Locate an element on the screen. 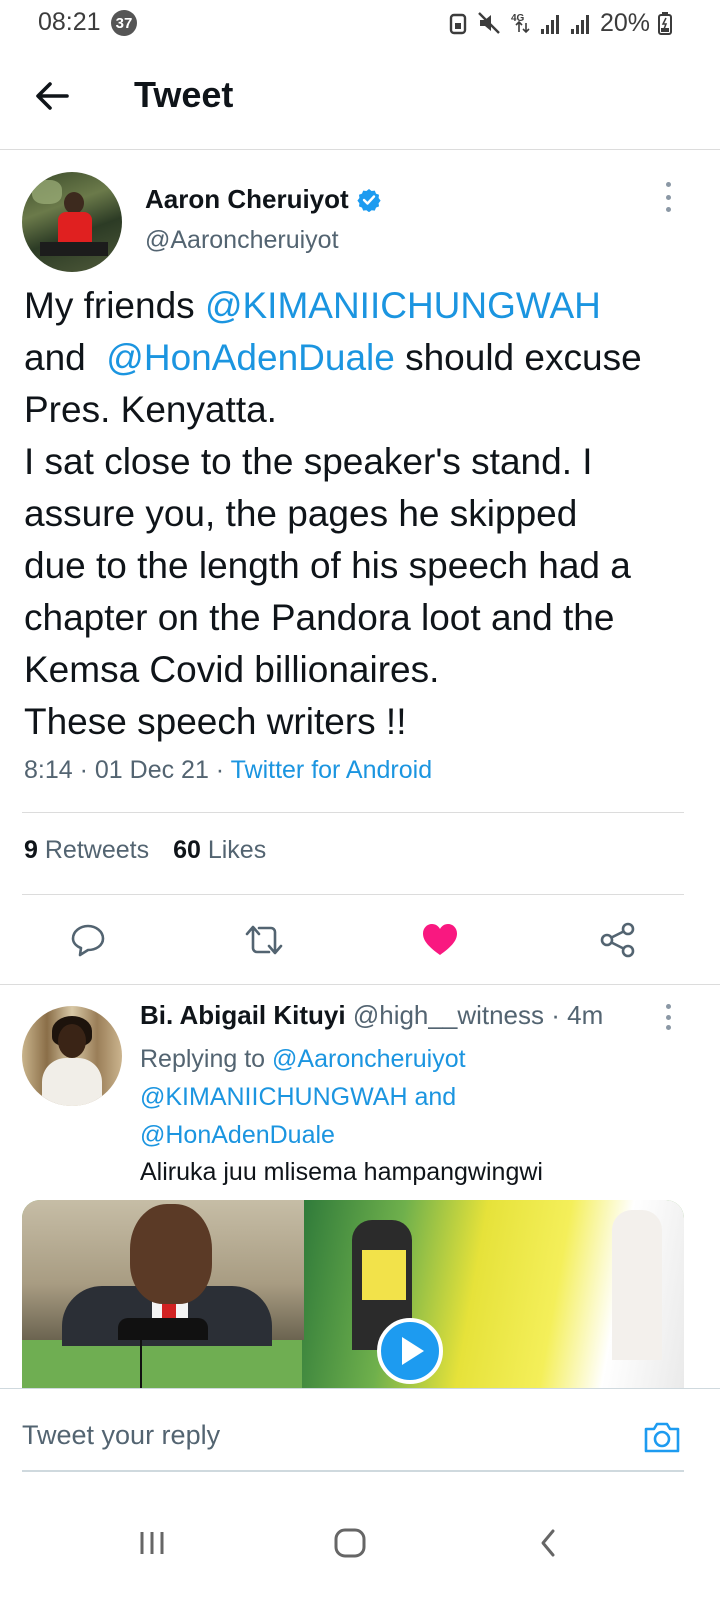  section-separator is located at coordinates (360, 984).